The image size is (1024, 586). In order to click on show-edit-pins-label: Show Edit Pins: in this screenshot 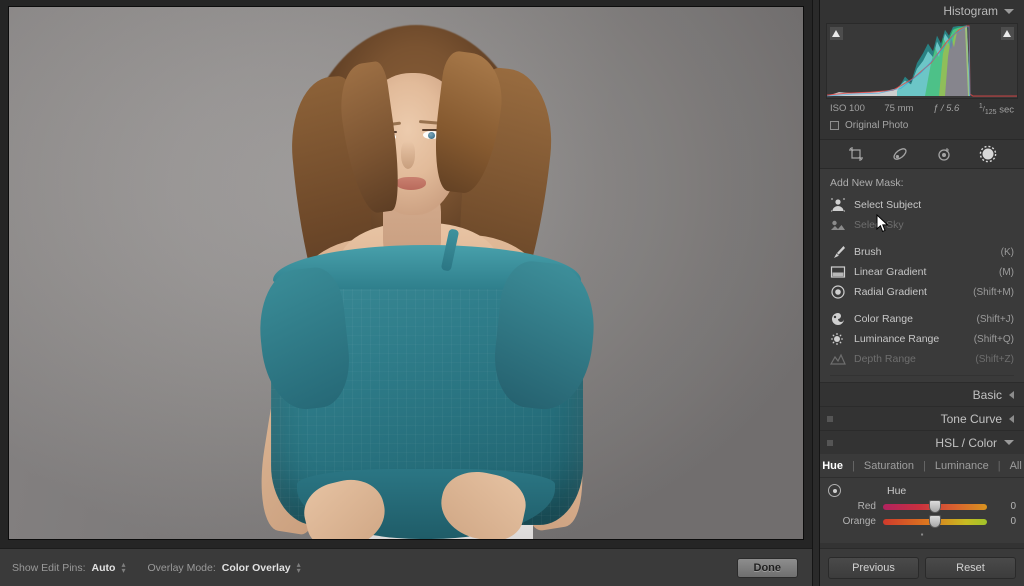, I will do `click(49, 567)`.